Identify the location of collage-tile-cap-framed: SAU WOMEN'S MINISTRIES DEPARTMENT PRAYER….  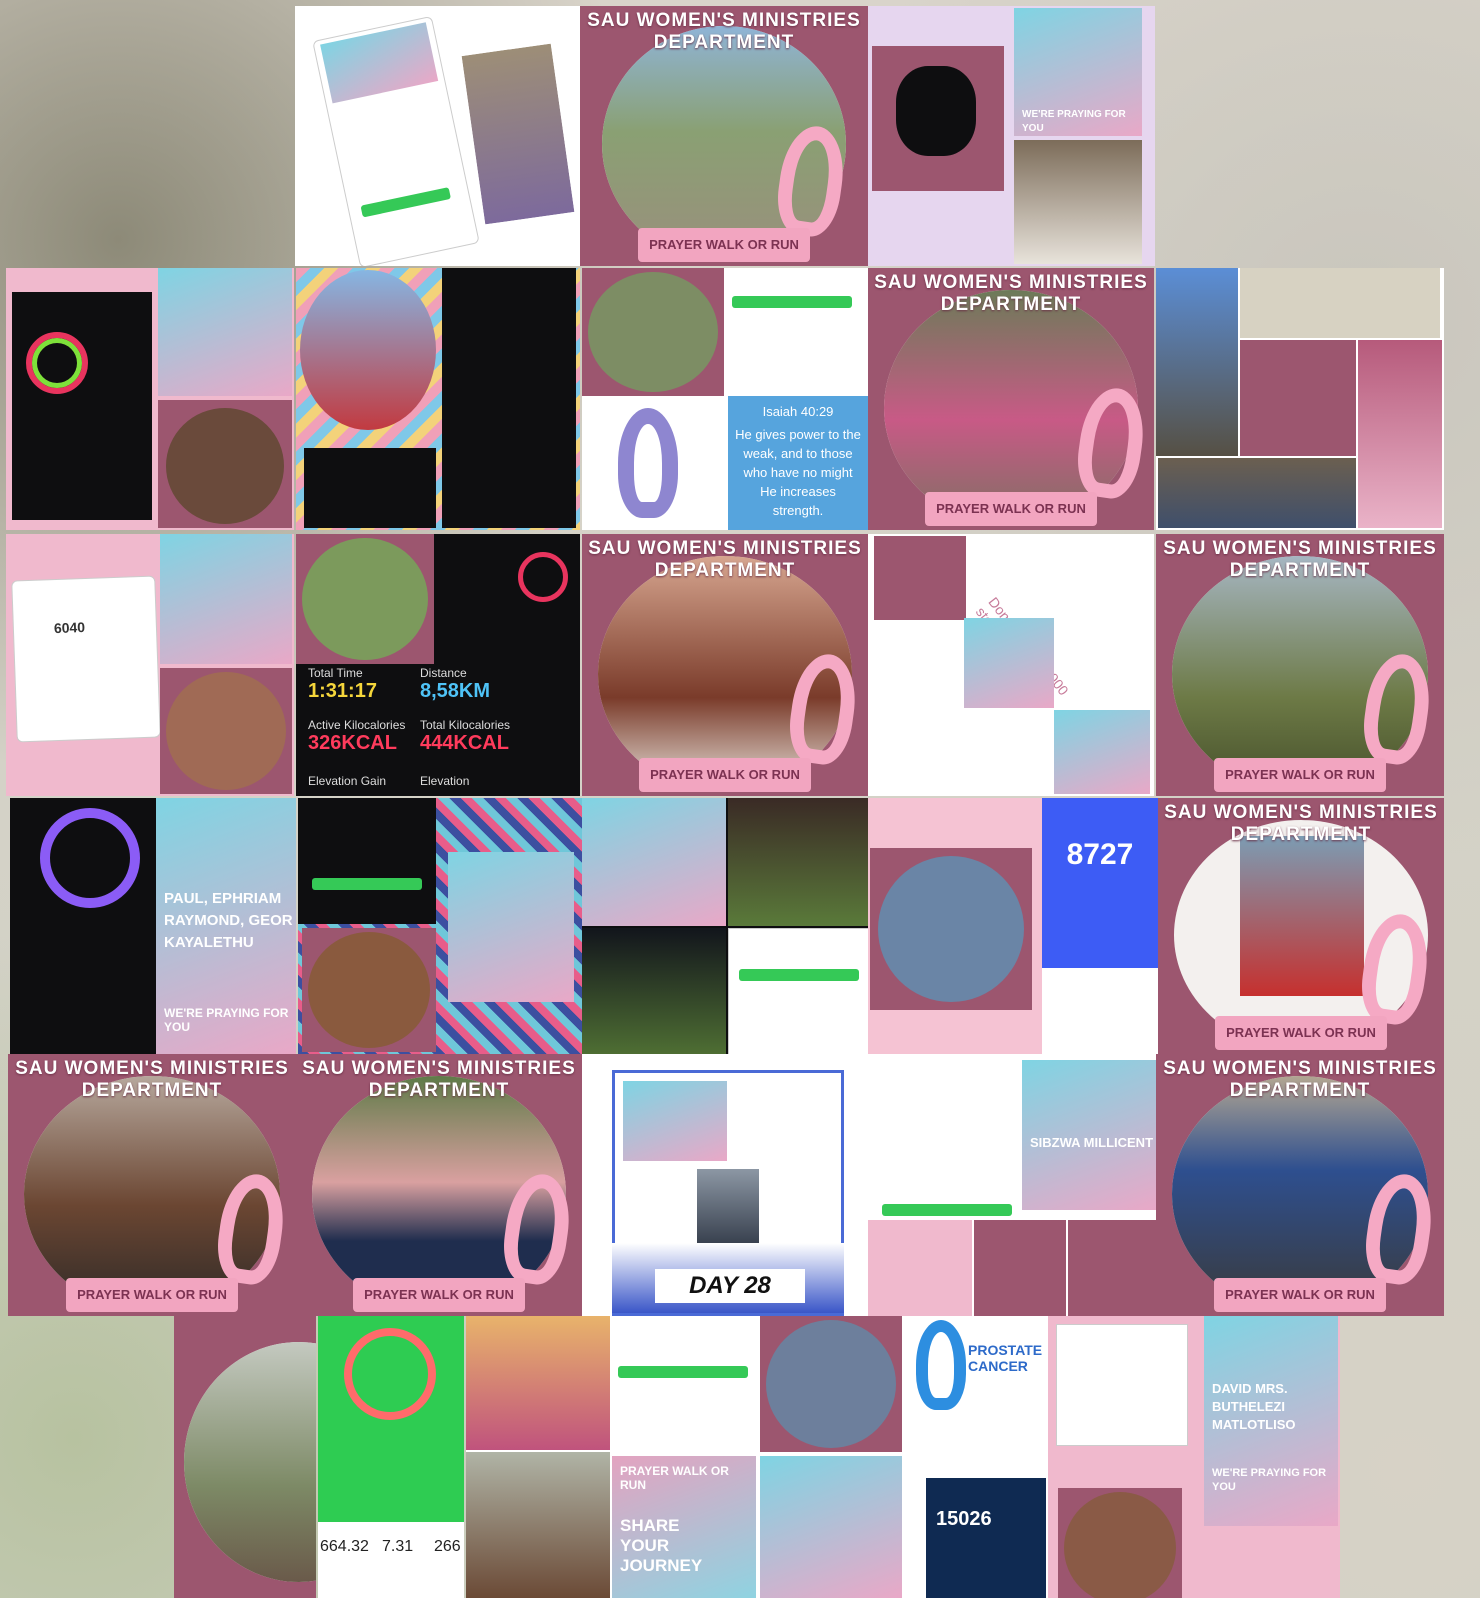
(1300, 1185).